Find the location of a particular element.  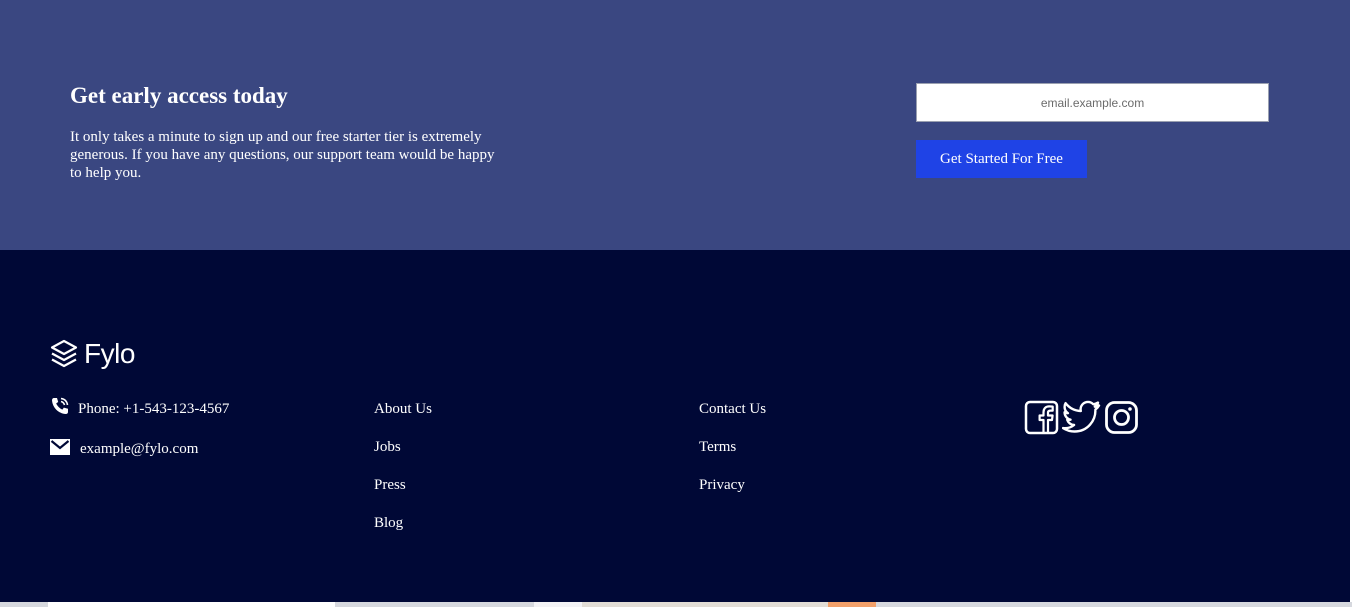

footer-link-blog: Blog is located at coordinates (388, 523).